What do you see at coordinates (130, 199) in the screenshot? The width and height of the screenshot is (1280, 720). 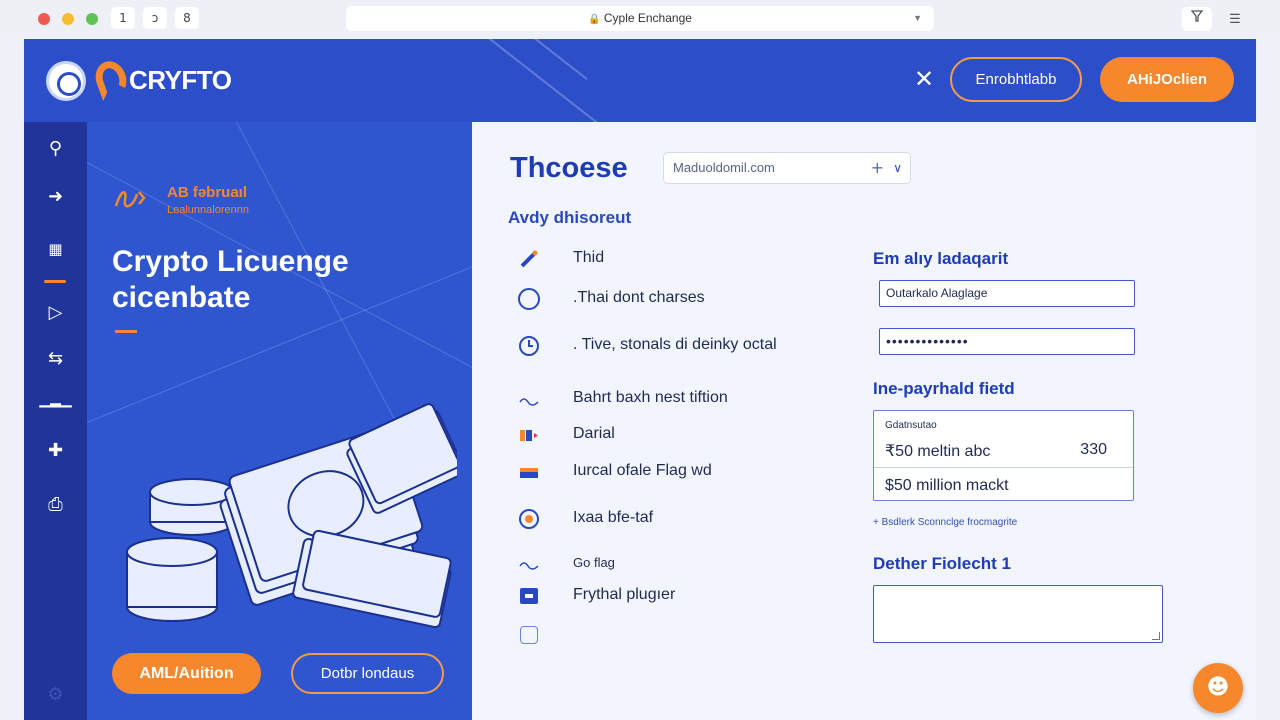 I see `signature-icon` at bounding box center [130, 199].